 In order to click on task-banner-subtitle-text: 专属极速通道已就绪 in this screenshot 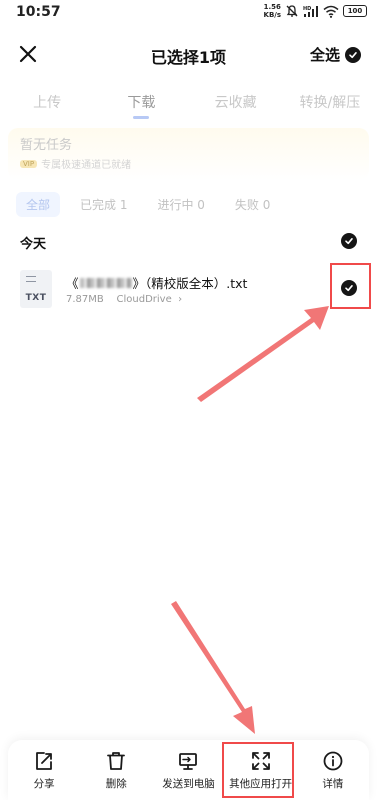, I will do `click(86, 165)`.